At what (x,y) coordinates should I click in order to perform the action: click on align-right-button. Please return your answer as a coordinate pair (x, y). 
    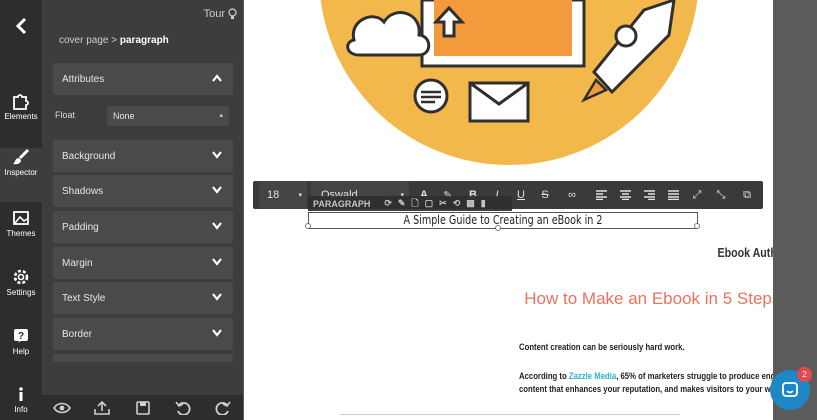
    Looking at the image, I should click on (649, 195).